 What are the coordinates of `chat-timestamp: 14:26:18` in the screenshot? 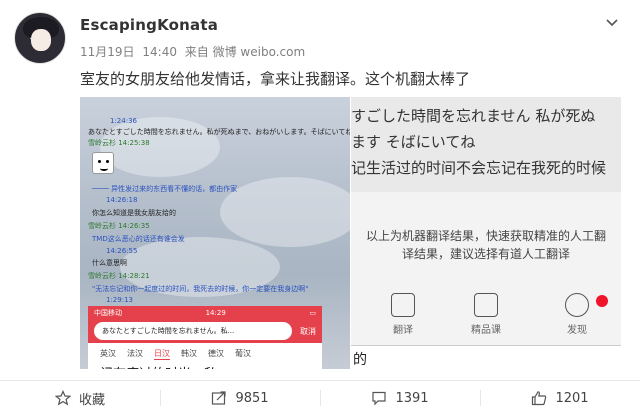 It's located at (122, 200).